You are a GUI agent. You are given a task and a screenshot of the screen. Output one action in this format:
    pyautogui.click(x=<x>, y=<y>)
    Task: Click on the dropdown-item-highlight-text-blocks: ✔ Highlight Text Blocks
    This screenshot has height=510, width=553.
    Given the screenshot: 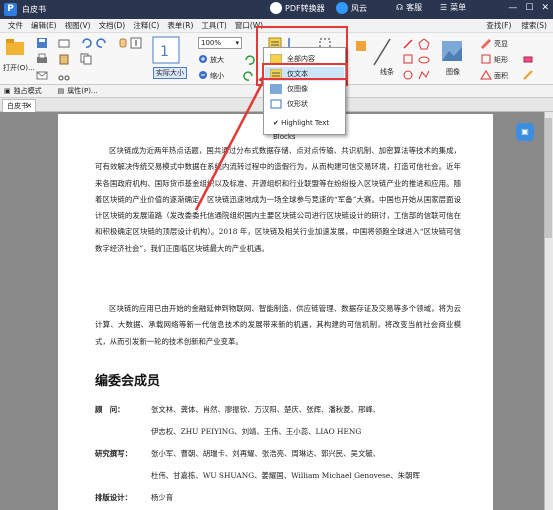 What is the action you would take?
    pyautogui.click(x=304, y=128)
    